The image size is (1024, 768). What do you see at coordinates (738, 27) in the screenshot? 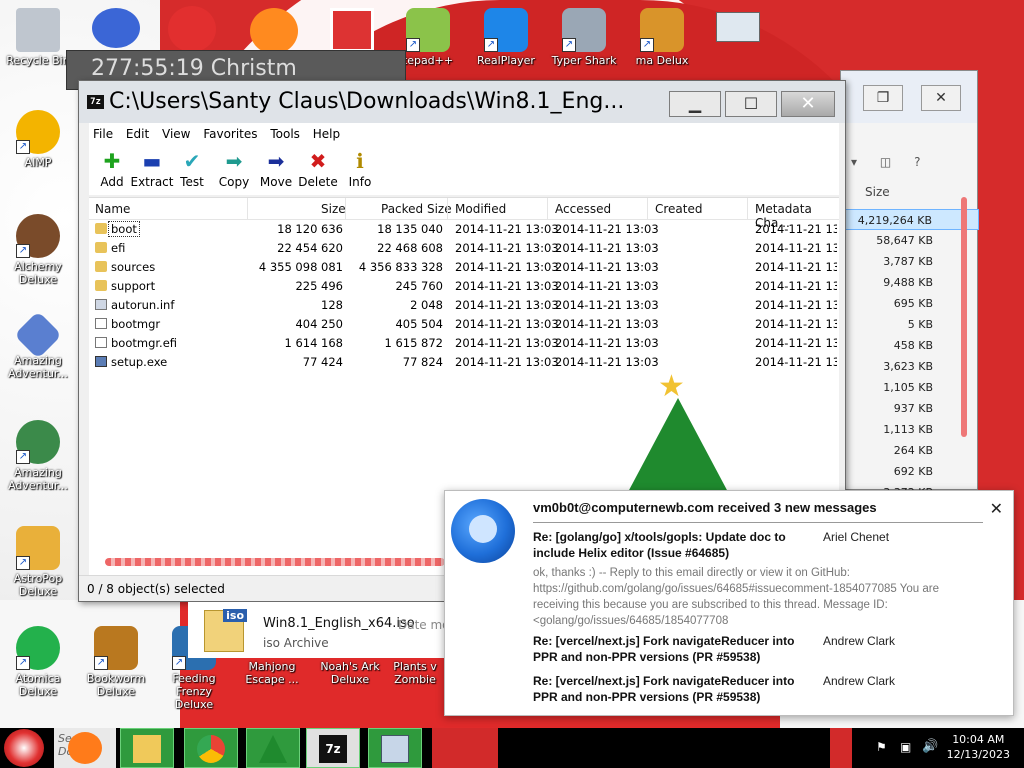
I see `desktop-icon-window-icon` at bounding box center [738, 27].